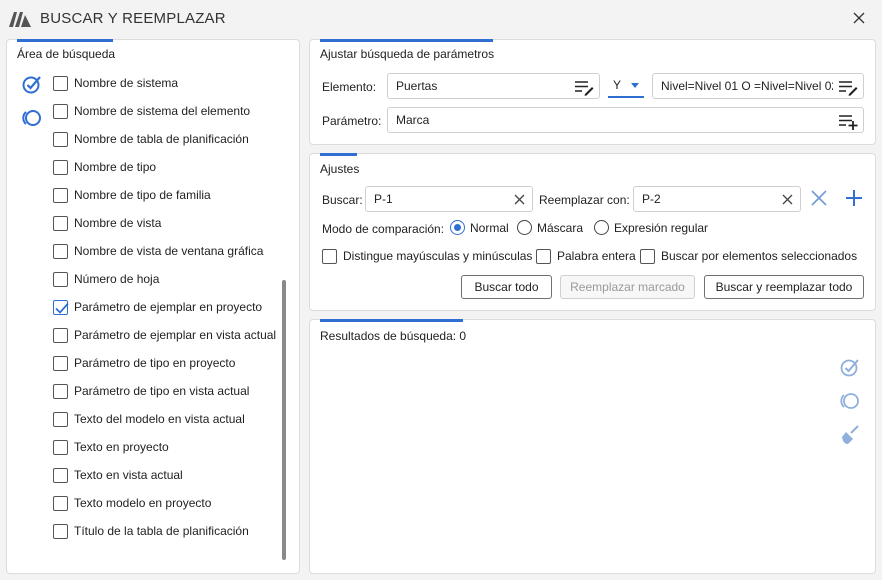 The width and height of the screenshot is (882, 580). I want to click on search-area-item: Nombre de sistema, so click(115, 83).